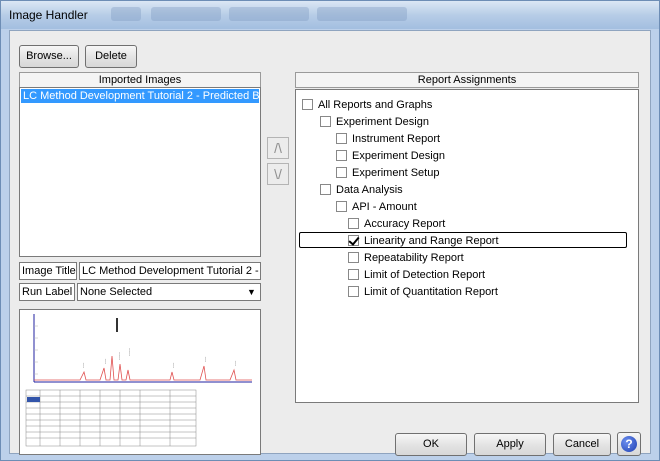 The height and width of the screenshot is (461, 660). Describe the element at coordinates (376, 207) in the screenshot. I see `tree-item-api-amount: API - Amount` at that location.